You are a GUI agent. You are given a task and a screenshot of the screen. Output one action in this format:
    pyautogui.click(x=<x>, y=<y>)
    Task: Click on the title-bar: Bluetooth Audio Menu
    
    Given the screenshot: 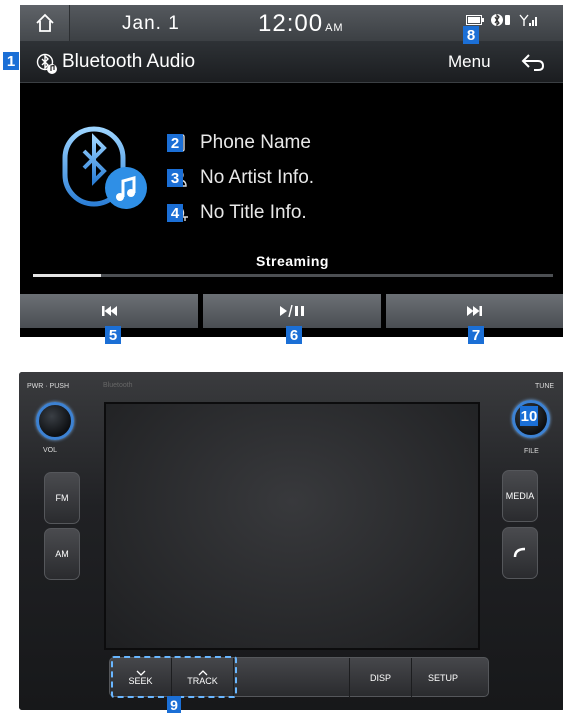 What is the action you would take?
    pyautogui.click(x=291, y=62)
    